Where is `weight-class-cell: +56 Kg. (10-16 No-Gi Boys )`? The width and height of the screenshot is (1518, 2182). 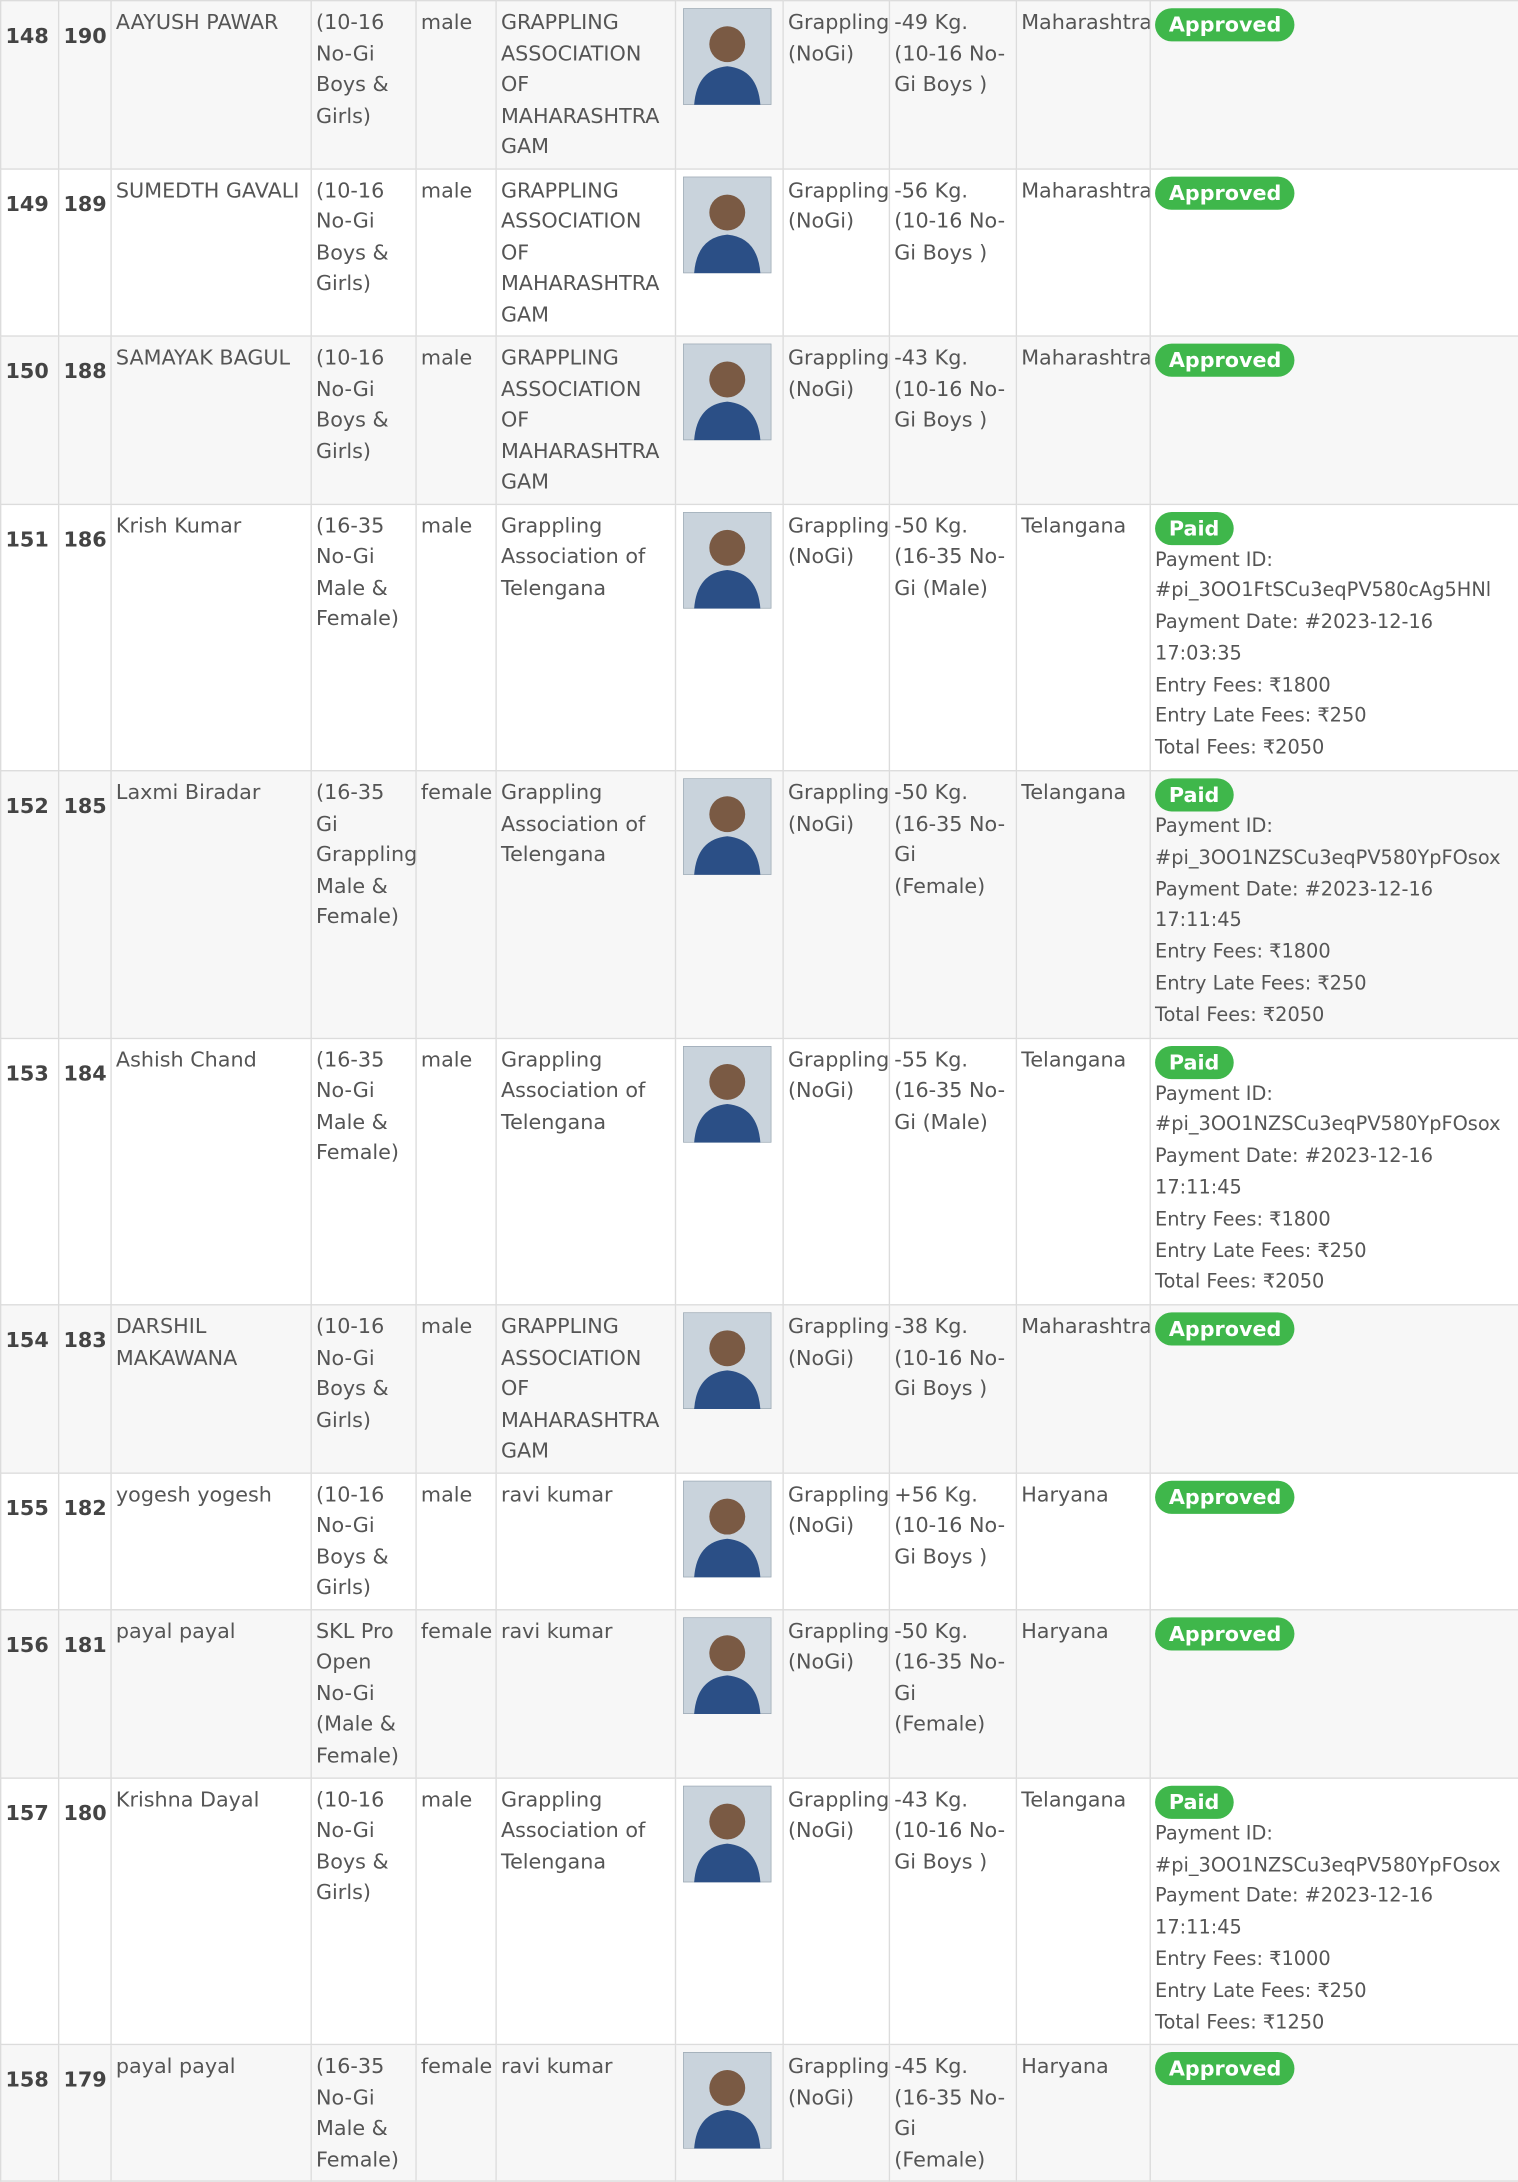 weight-class-cell: +56 Kg. (10-16 No-Gi Boys ) is located at coordinates (953, 1541).